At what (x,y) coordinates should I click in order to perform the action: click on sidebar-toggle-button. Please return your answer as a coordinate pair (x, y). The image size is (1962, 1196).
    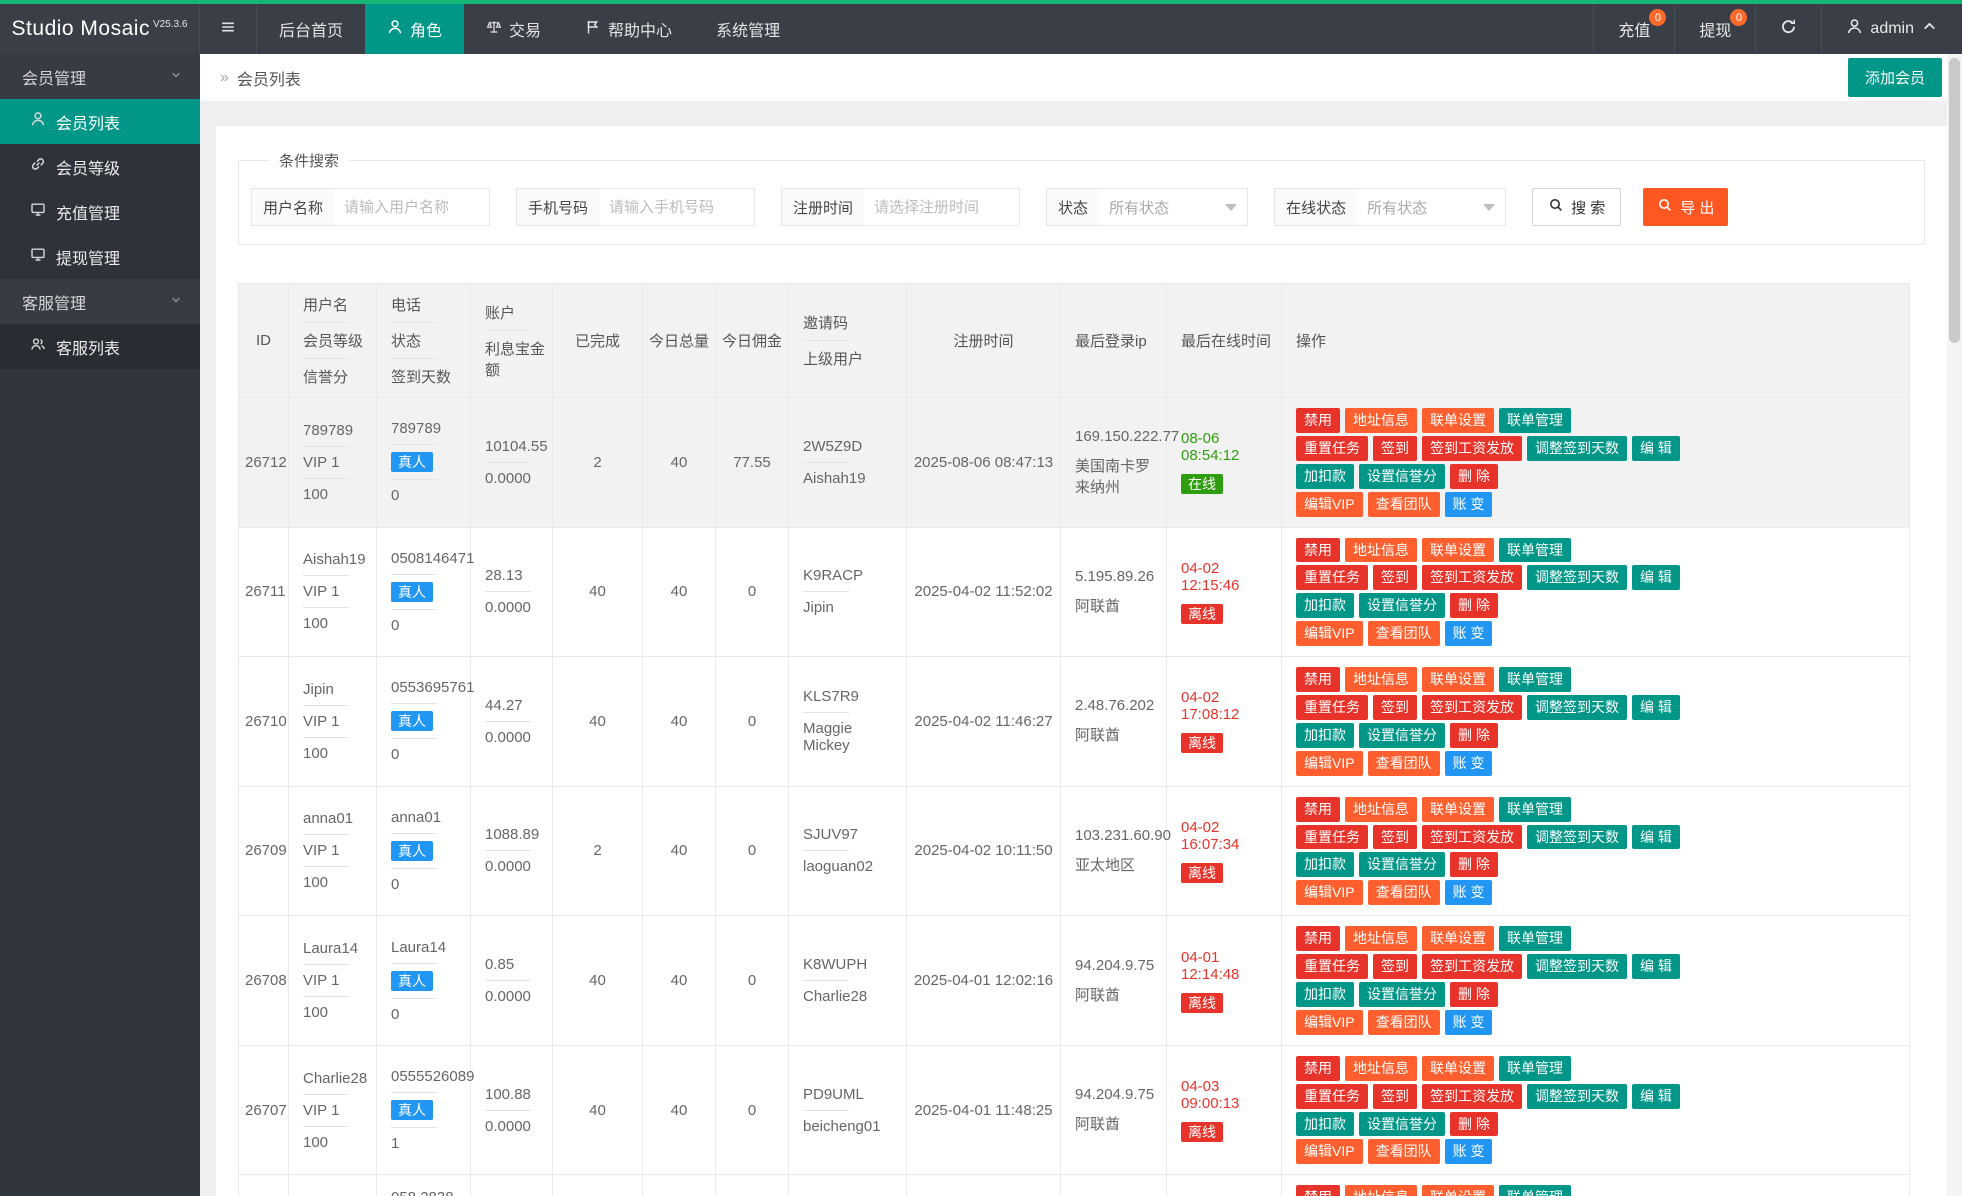
    Looking at the image, I should click on (228, 29).